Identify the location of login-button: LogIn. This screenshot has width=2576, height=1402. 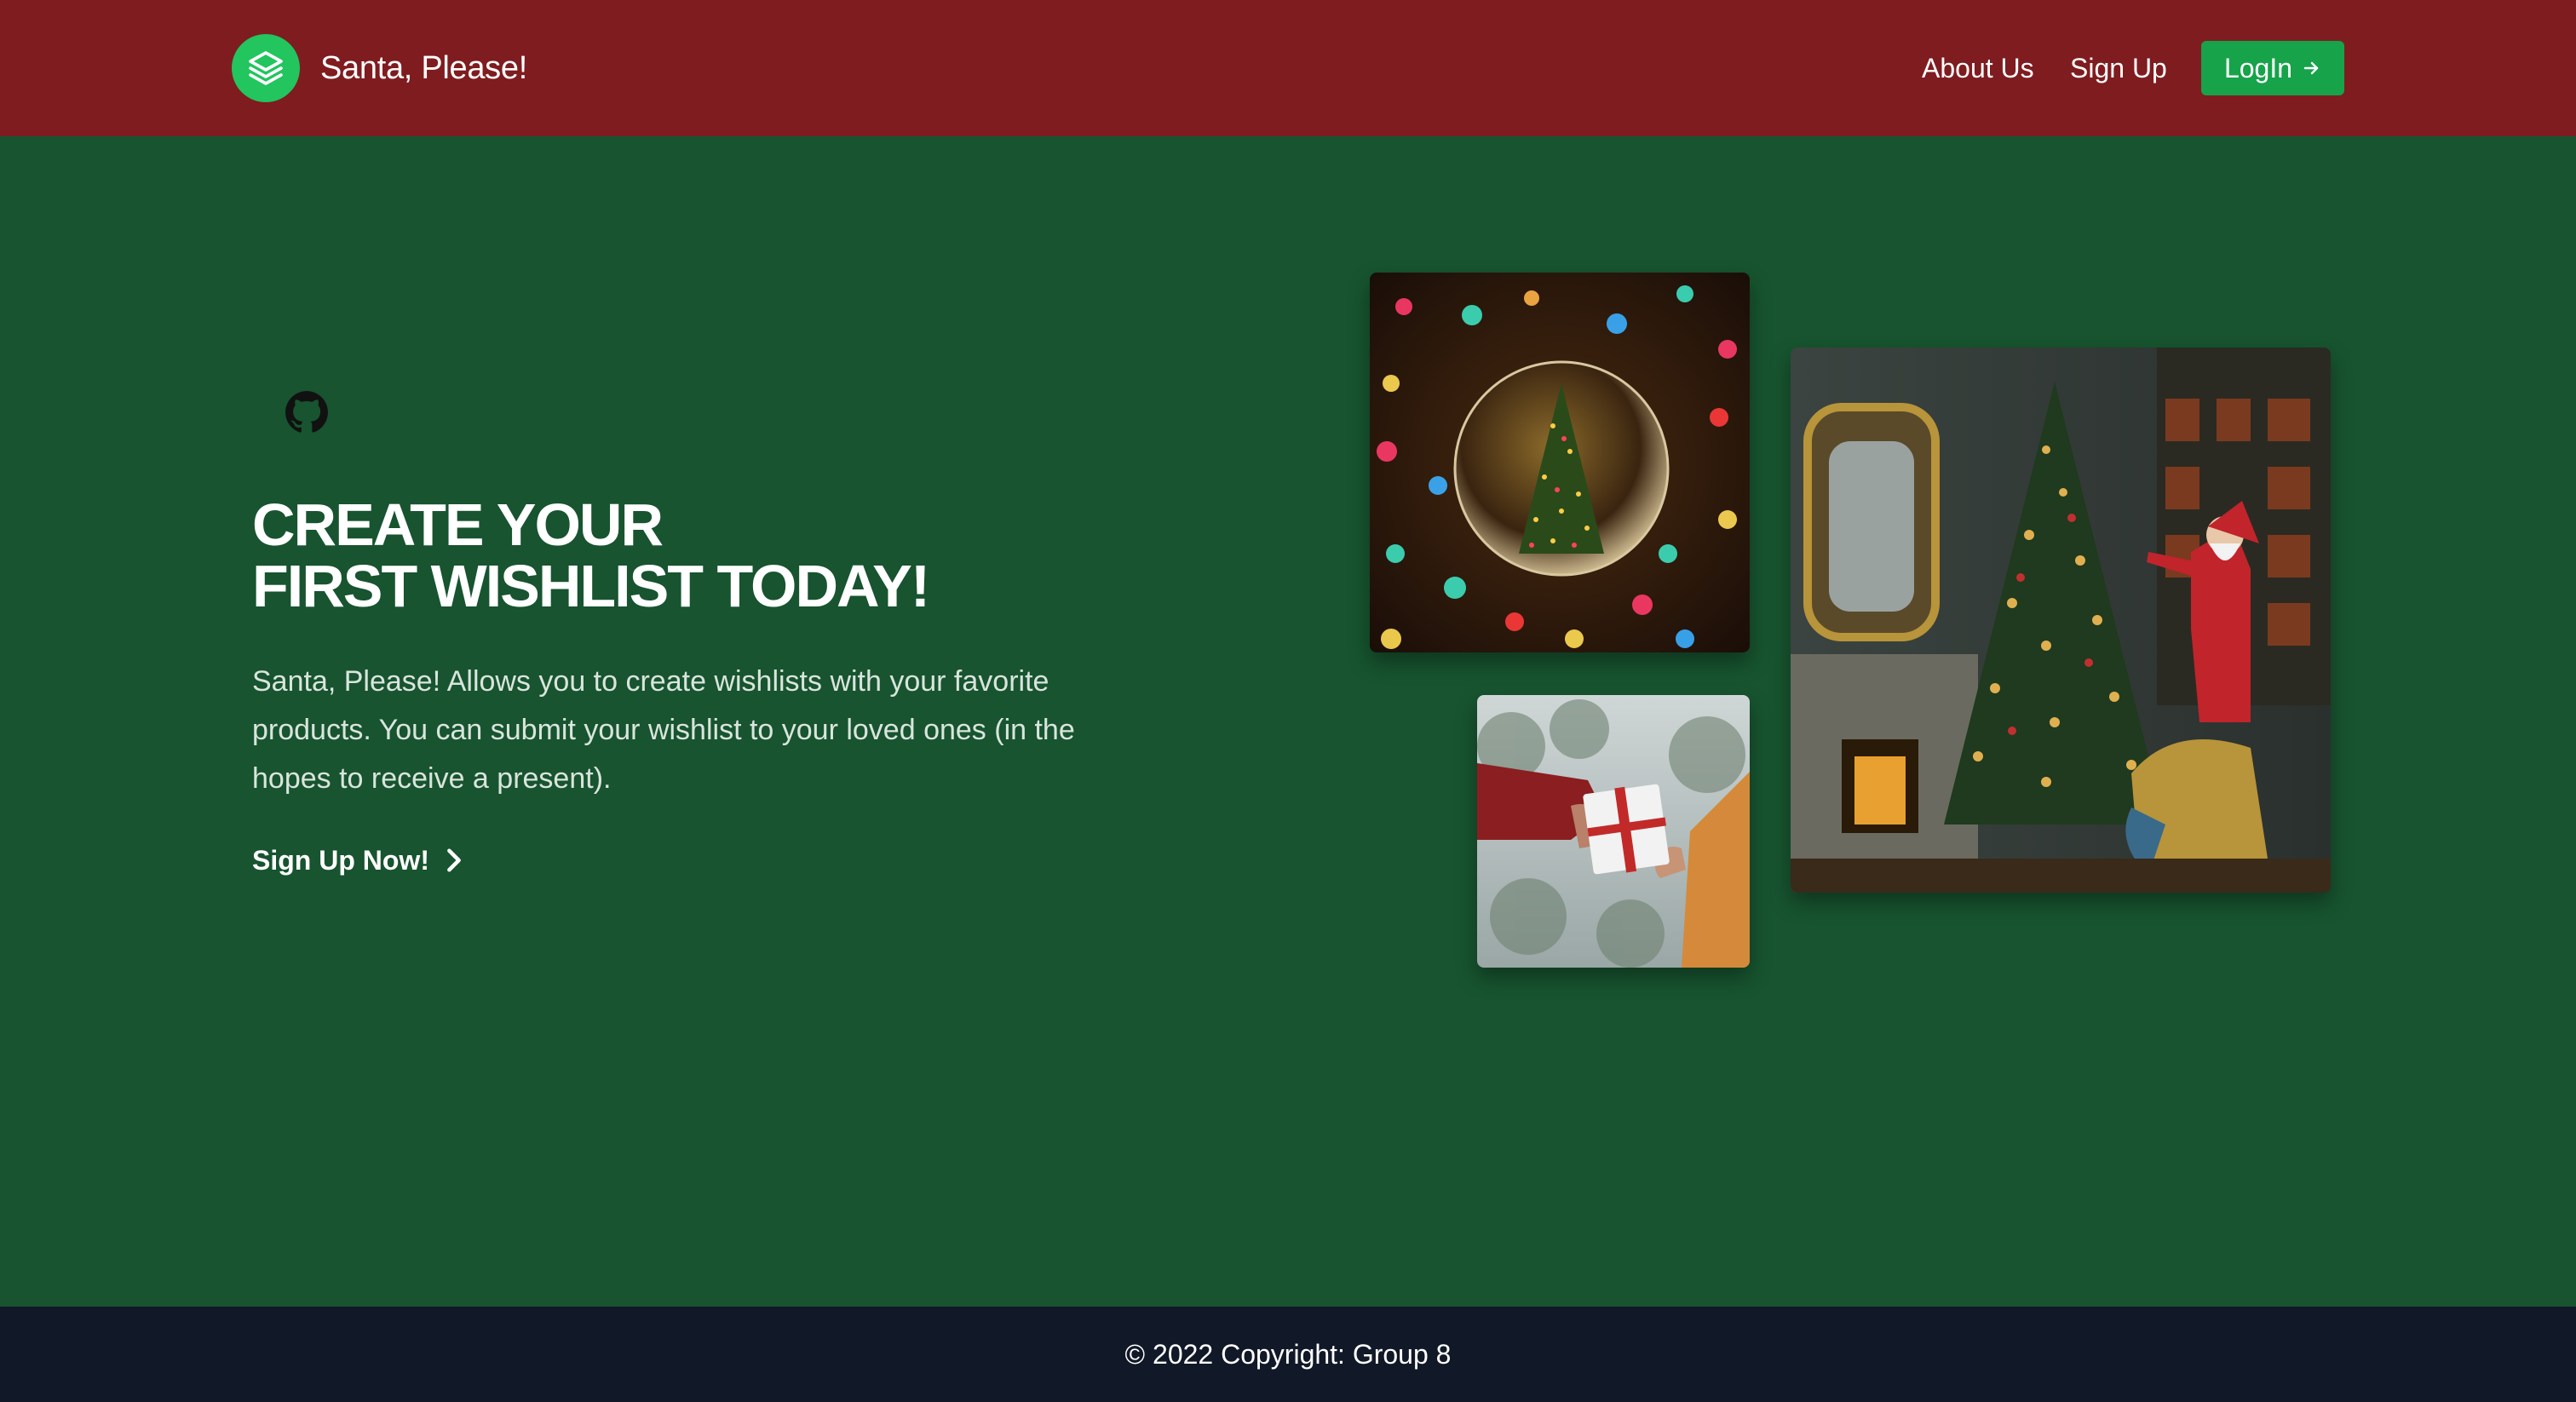
(2272, 68).